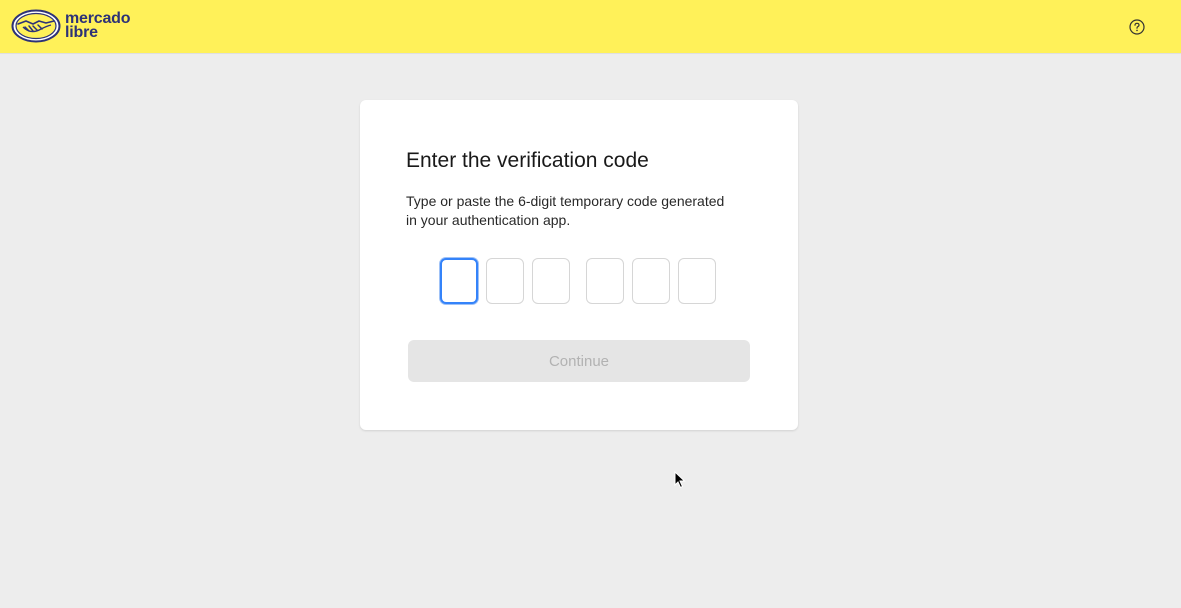 Image resolution: width=1181 pixels, height=608 pixels. Describe the element at coordinates (81, 32) in the screenshot. I see `logo-text-line2: libre` at that location.